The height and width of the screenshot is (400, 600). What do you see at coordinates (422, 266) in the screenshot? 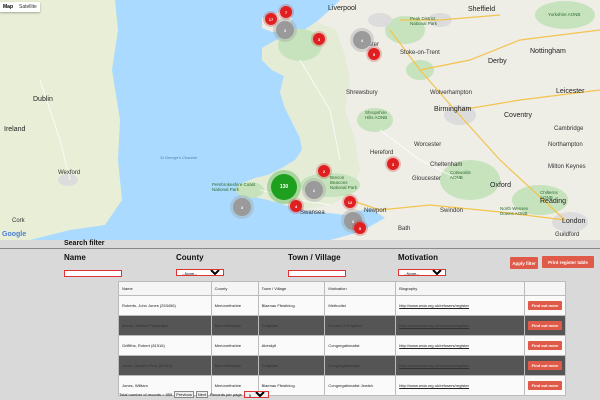
I see `motivation-filter: Motivation --None--` at bounding box center [422, 266].